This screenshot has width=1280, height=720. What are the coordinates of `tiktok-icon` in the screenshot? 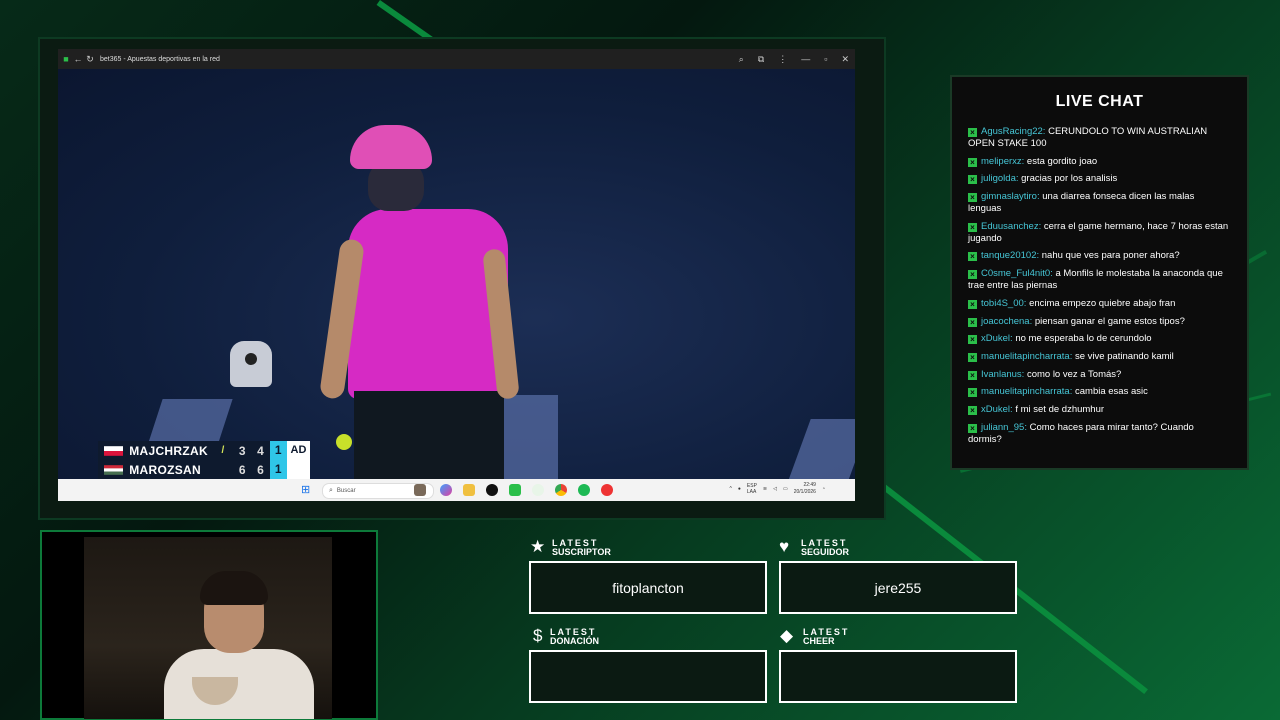 It's located at (492, 490).